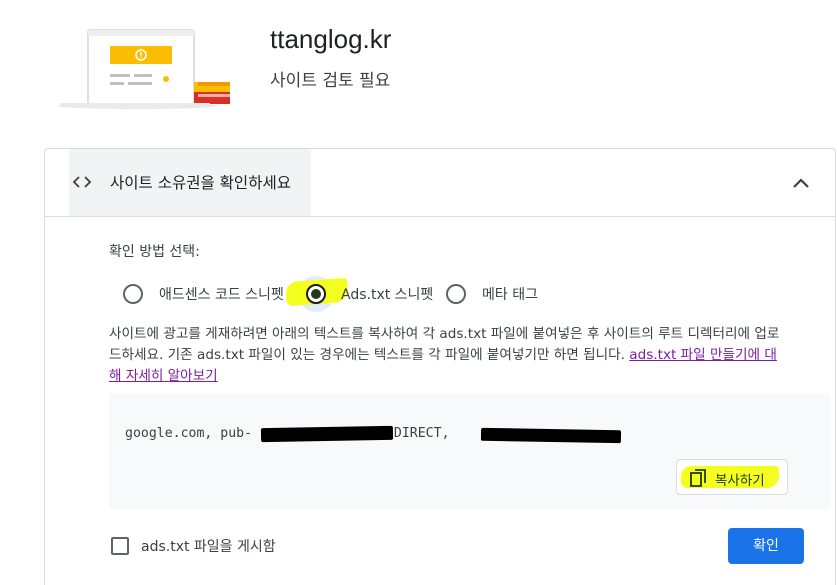 The image size is (837, 585). What do you see at coordinates (510, 295) in the screenshot?
I see `radio-label: 메타 태그` at bounding box center [510, 295].